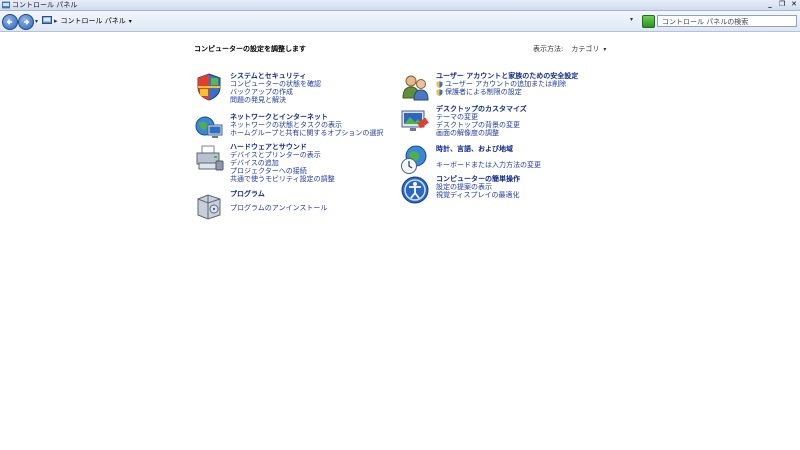 Image resolution: width=800 pixels, height=450 pixels. What do you see at coordinates (483, 92) in the screenshot?
I see `link-label: 保護者による制限の設定` at bounding box center [483, 92].